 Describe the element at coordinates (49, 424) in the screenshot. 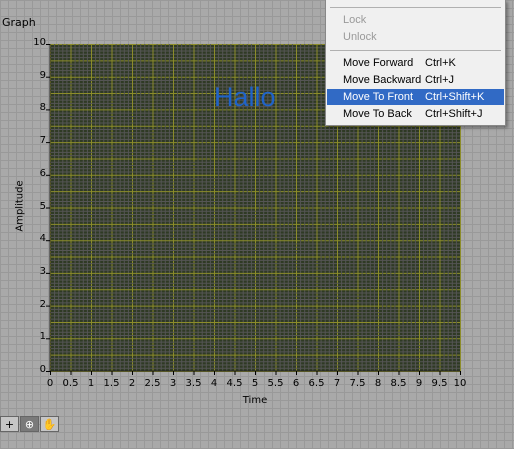

I see `hand-icon: ✋` at that location.